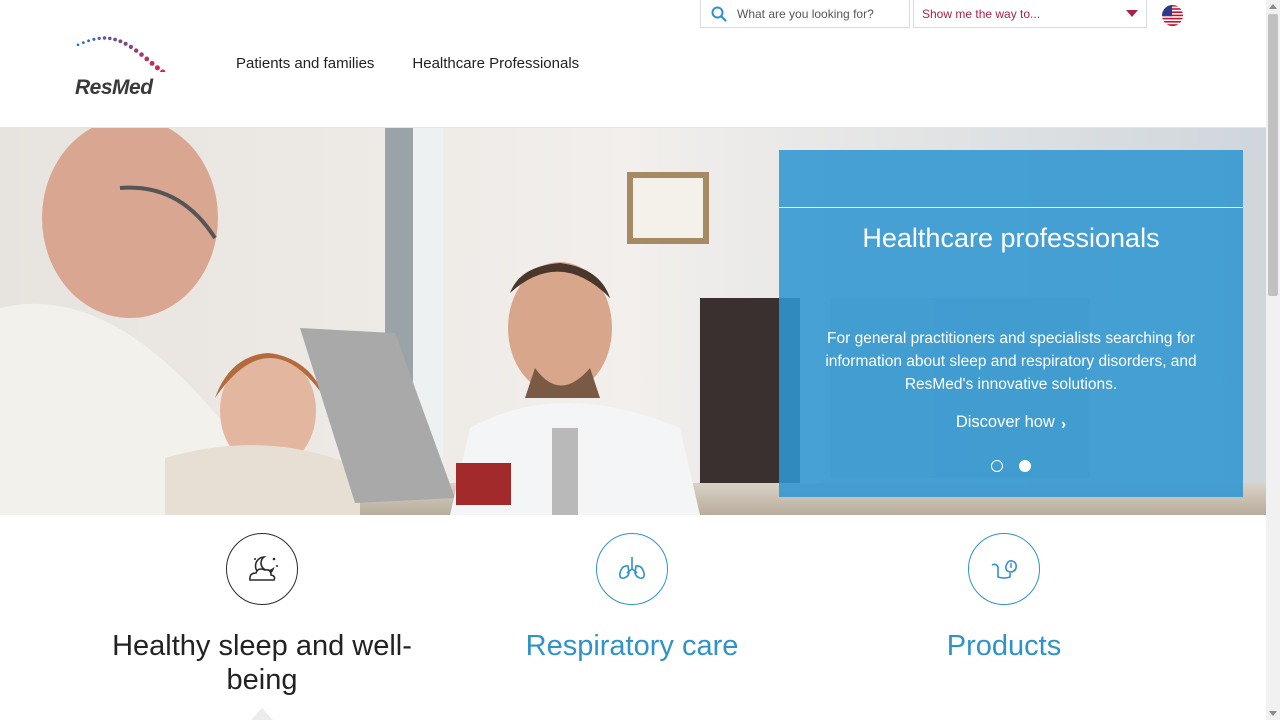  I want to click on discover-how-label: Discover how, so click(1005, 422).